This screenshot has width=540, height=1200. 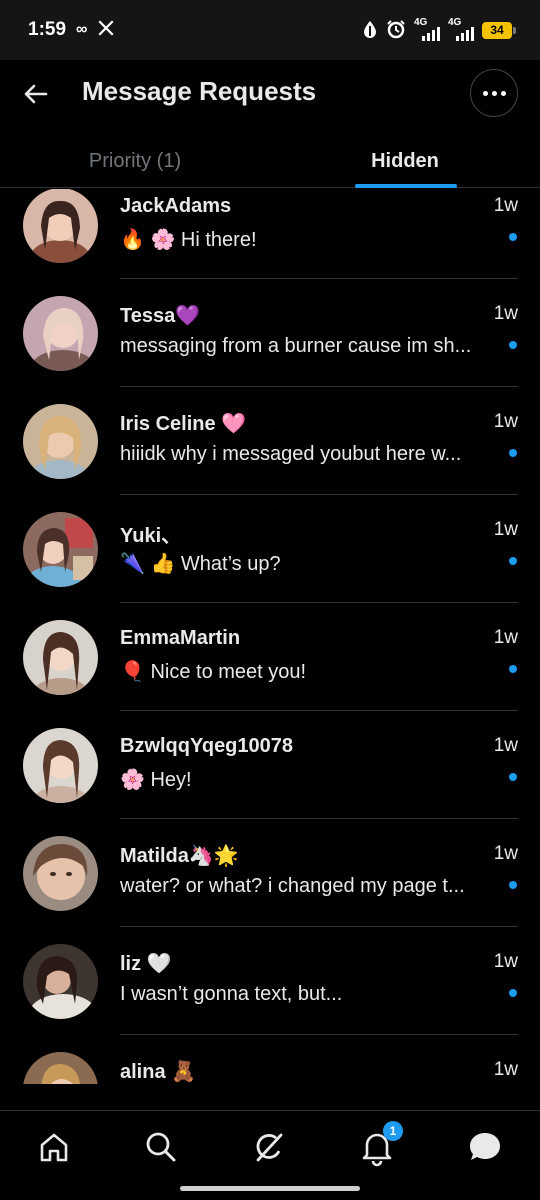 I want to click on conversation-row: EmmaMartin 1w 🎈 Nice to meet you!, so click(x=270, y=657).